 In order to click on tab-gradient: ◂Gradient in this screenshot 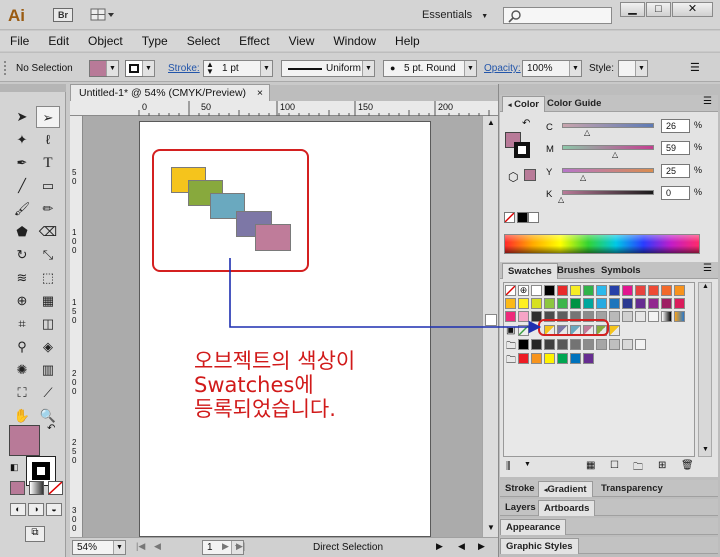, I will do `click(565, 489)`.